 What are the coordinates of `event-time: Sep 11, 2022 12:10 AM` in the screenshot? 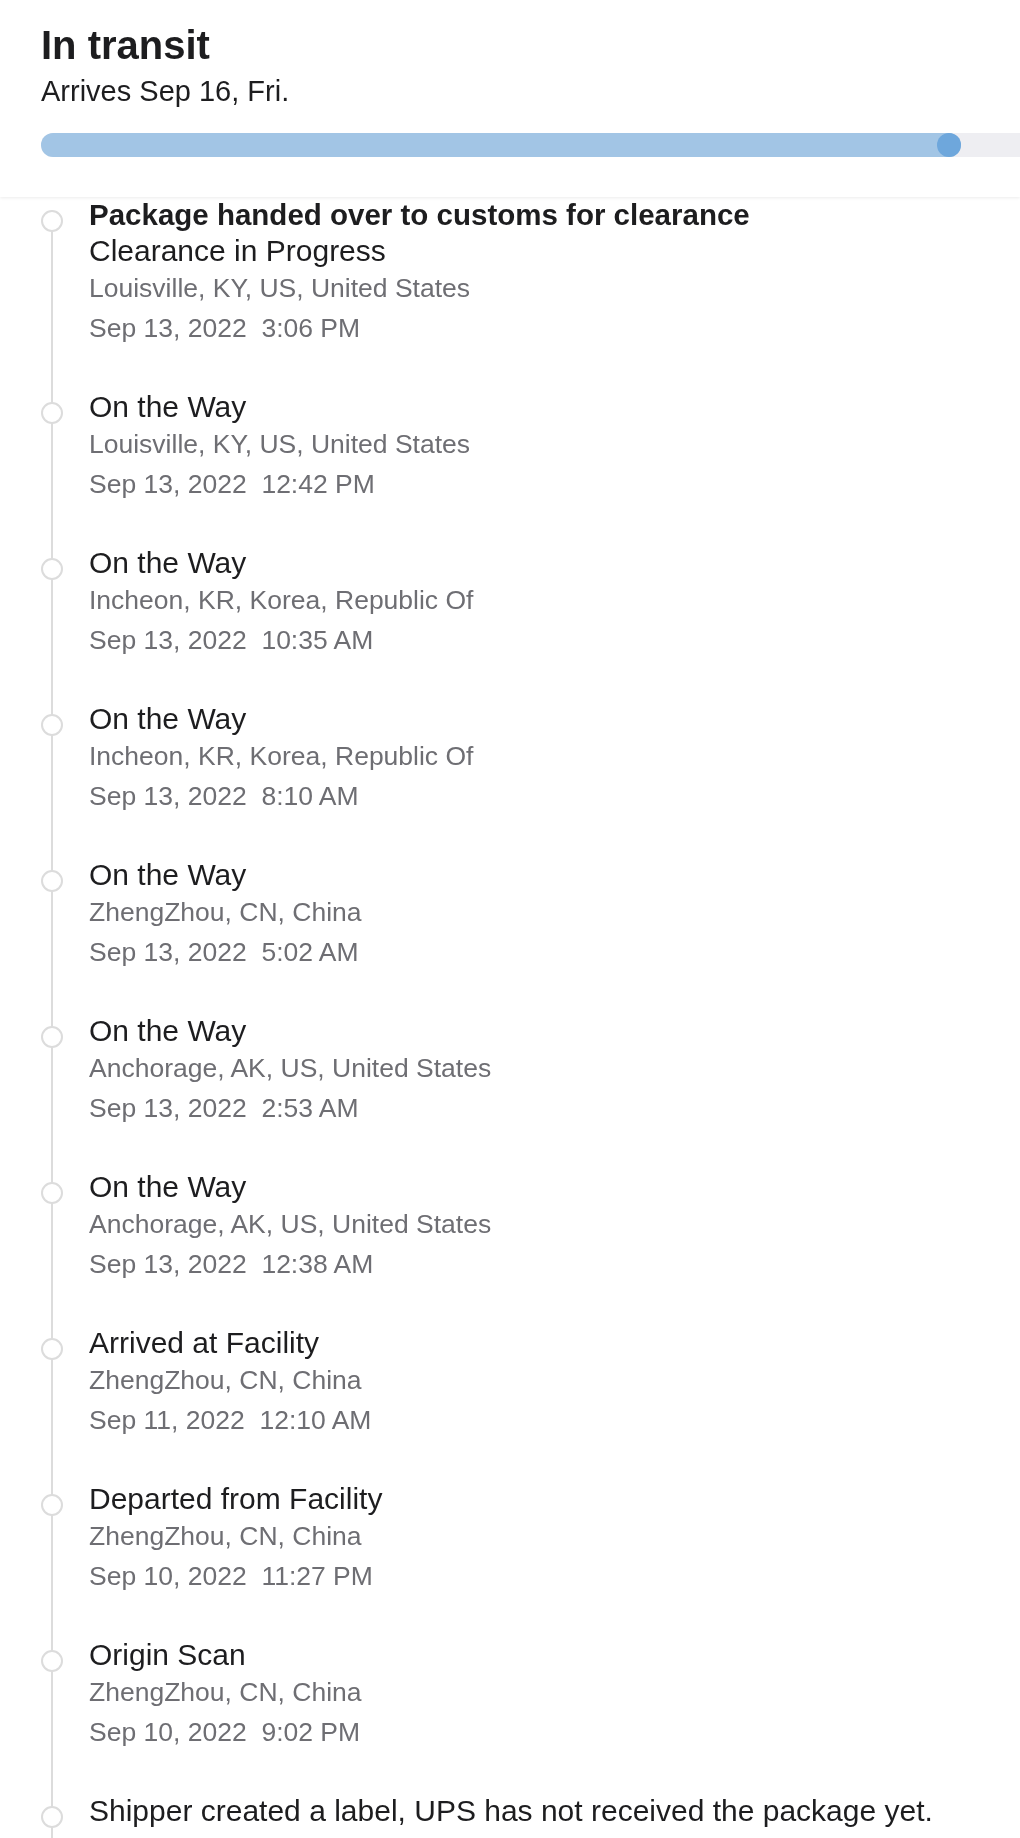 It's located at (230, 1420).